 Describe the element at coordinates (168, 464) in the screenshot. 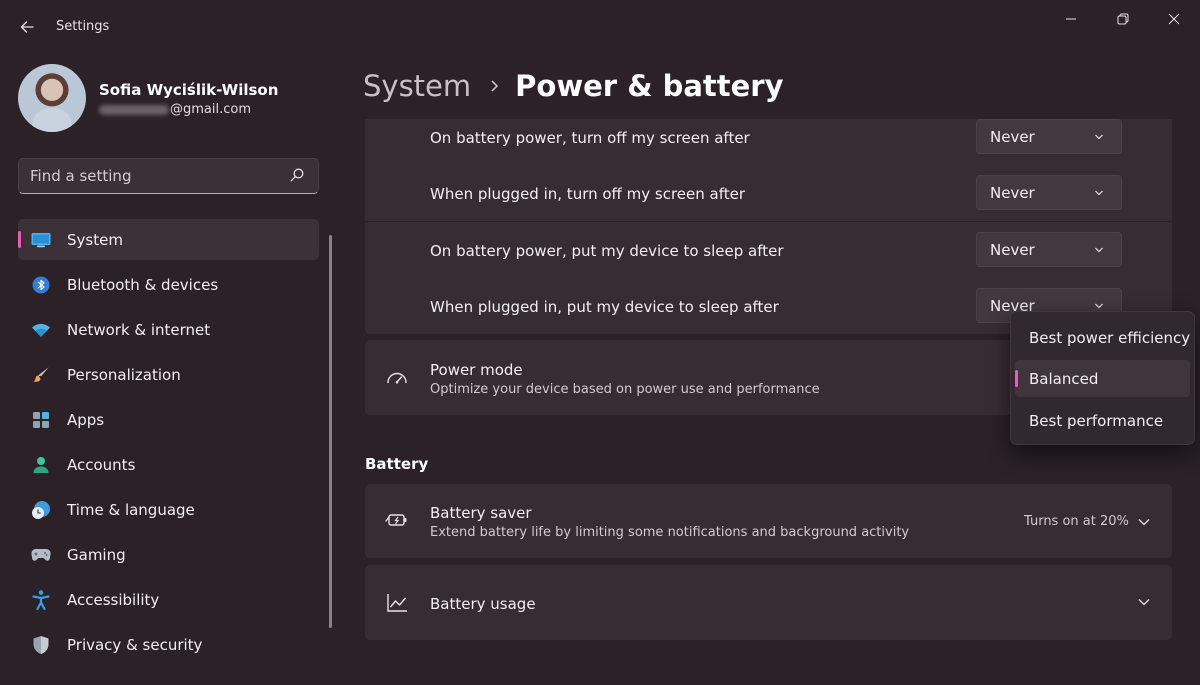

I see `sidebar-item-accounts: Accounts` at that location.